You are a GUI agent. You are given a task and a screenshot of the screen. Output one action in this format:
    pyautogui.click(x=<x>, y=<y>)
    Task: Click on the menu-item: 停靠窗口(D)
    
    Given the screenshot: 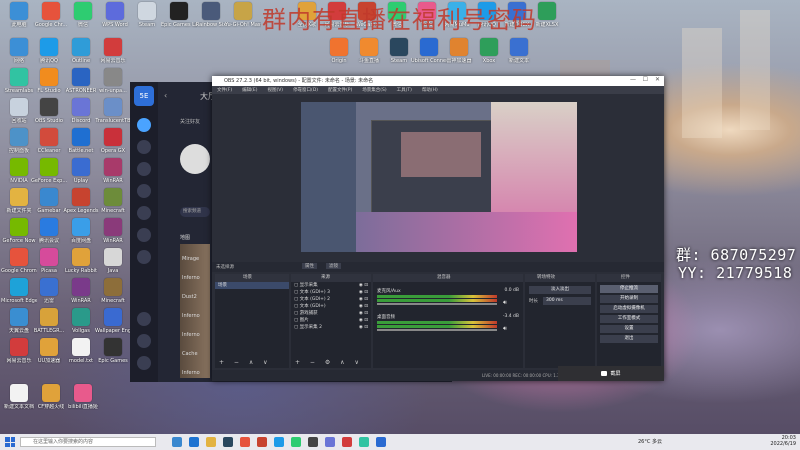 What is the action you would take?
    pyautogui.click(x=305, y=90)
    